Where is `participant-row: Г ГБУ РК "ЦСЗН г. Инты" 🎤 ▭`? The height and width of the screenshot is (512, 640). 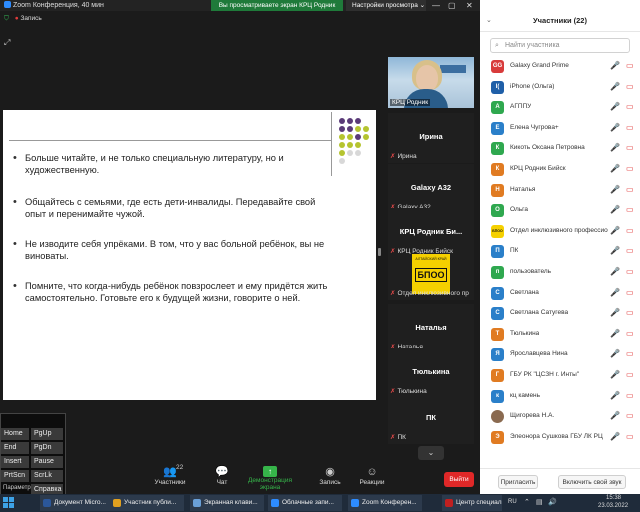 participant-row: Г ГБУ РК "ЦСЗН г. Инты" 🎤 ▭ is located at coordinates (560, 376).